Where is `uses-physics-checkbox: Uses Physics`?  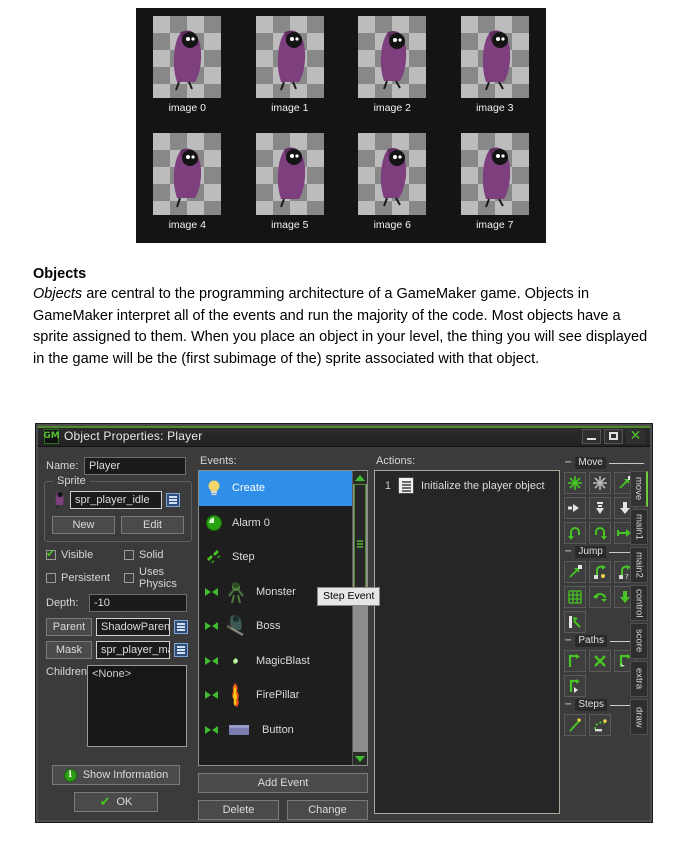 uses-physics-checkbox: Uses Physics is located at coordinates (158, 578).